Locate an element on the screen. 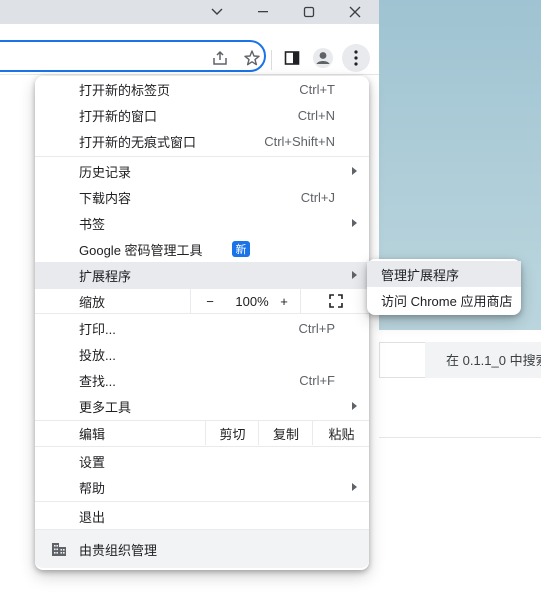 This screenshot has width=541, height=598. menu-button is located at coordinates (356, 58).